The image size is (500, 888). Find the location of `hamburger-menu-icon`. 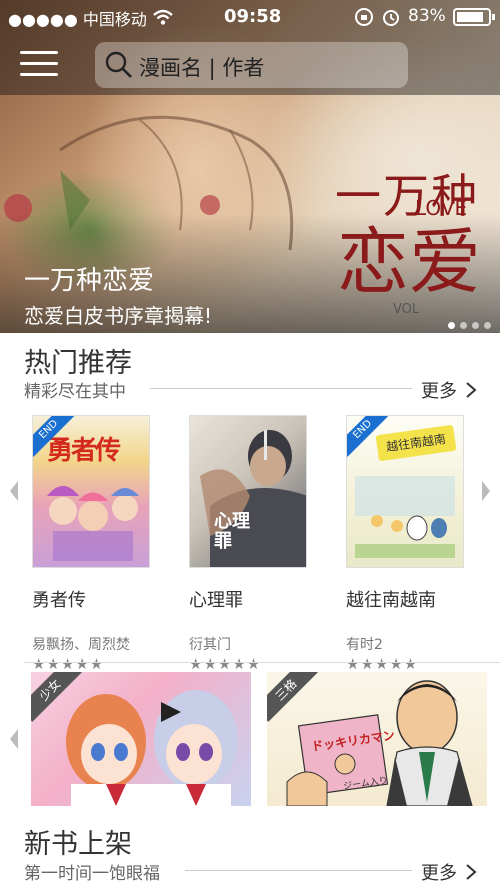

hamburger-menu-icon is located at coordinates (39, 64).